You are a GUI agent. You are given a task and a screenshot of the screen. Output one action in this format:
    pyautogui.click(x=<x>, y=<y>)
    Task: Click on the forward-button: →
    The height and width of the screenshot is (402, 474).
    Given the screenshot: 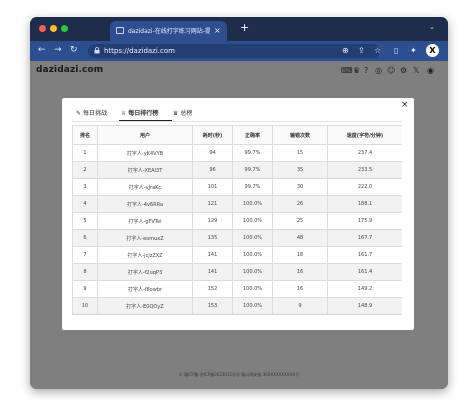 What is the action you would take?
    pyautogui.click(x=58, y=50)
    